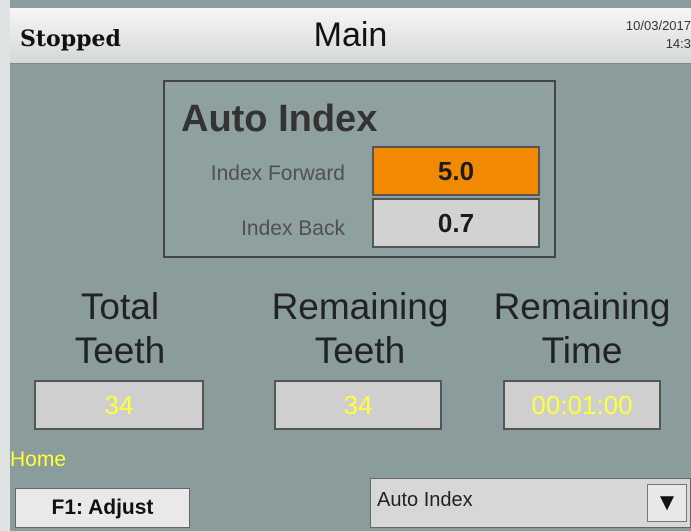  I want to click on f1-adjust-button: F1: Adjust, so click(102, 508).